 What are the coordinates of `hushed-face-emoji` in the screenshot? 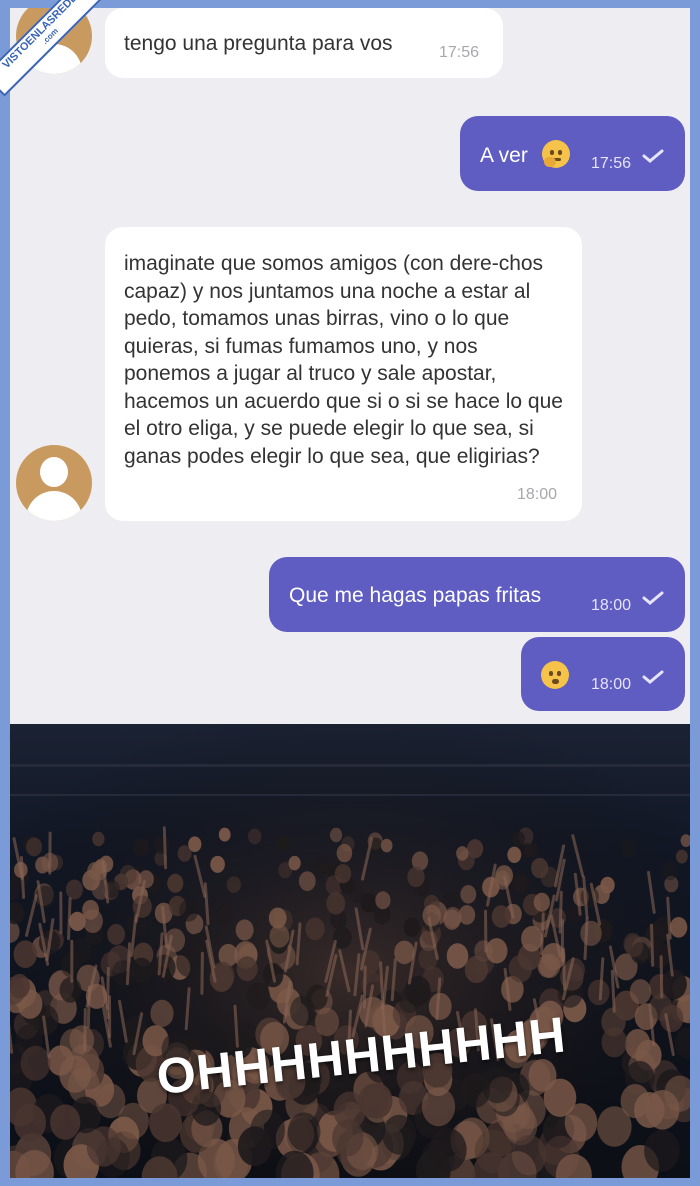 It's located at (555, 675).